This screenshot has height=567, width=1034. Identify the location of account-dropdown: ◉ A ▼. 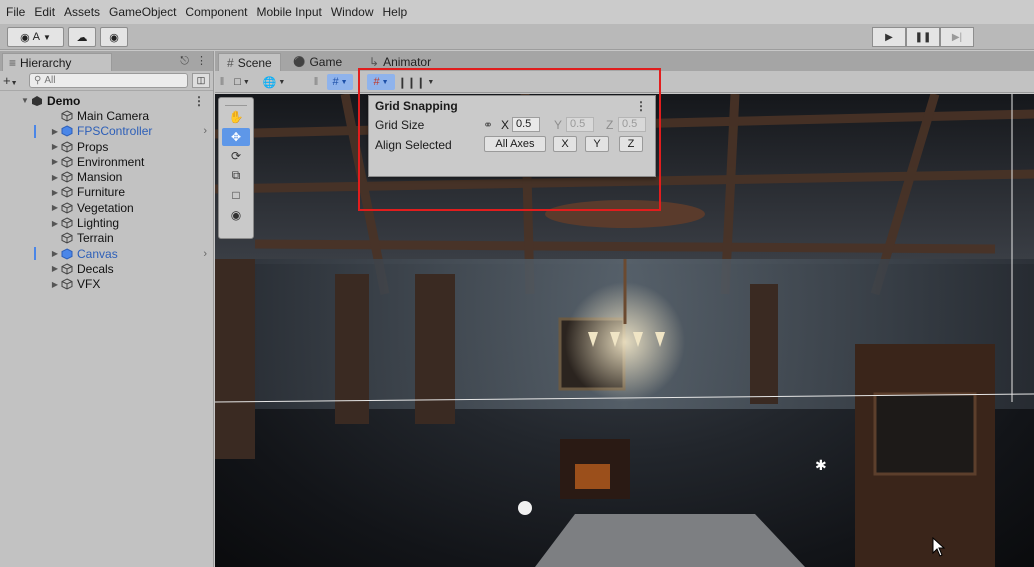
(35, 37).